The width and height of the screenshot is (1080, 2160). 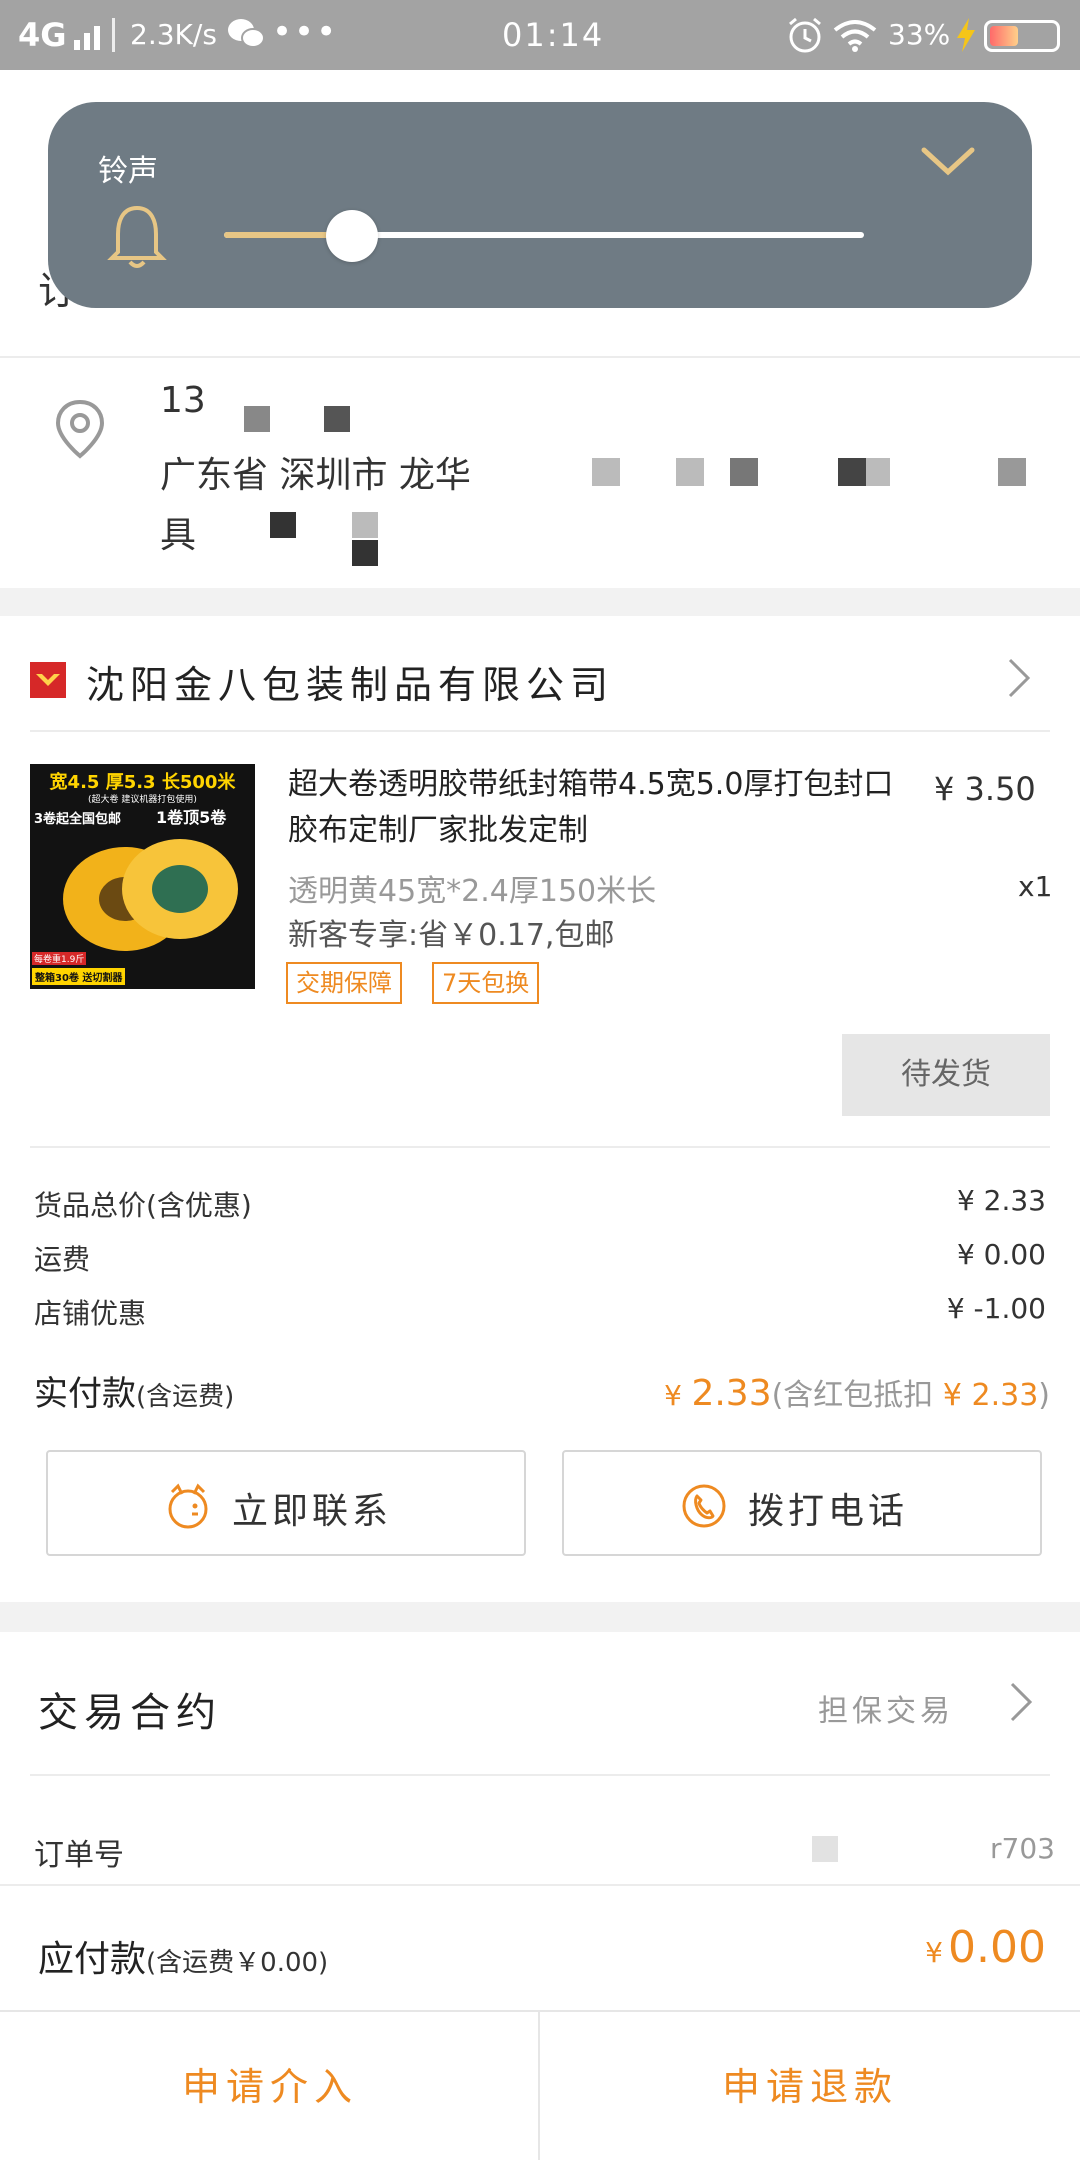 I want to click on due-currency: ¥, so click(x=934, y=1952).